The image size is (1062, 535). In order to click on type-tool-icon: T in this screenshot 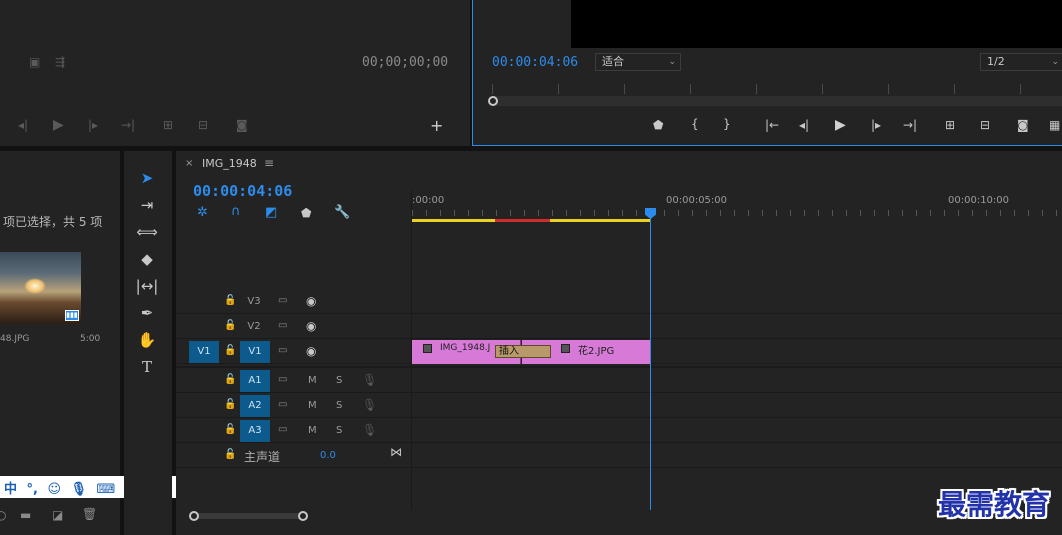, I will do `click(147, 367)`.